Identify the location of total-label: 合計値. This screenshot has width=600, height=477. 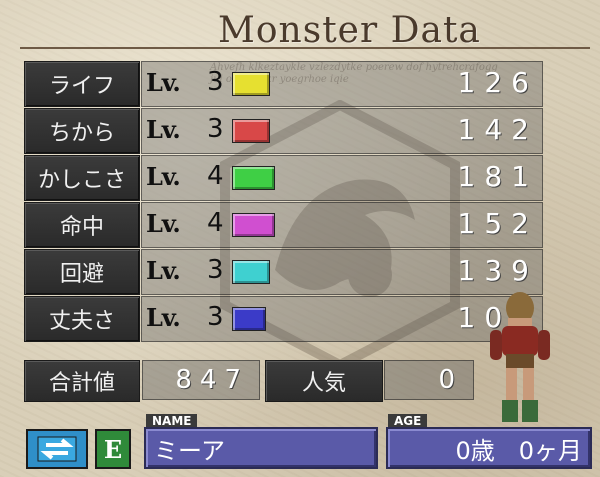
(82, 381).